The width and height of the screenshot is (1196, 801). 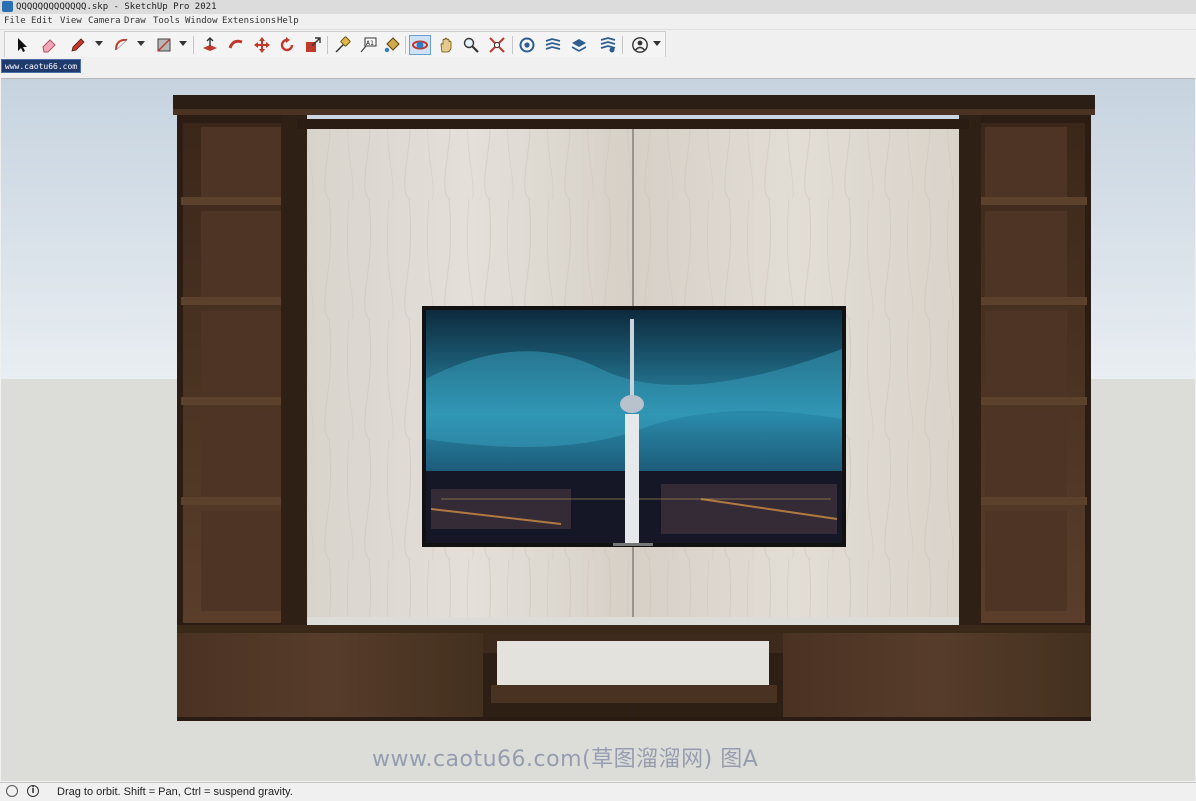 I want to click on zoom-extents-icon, so click(x=497, y=45).